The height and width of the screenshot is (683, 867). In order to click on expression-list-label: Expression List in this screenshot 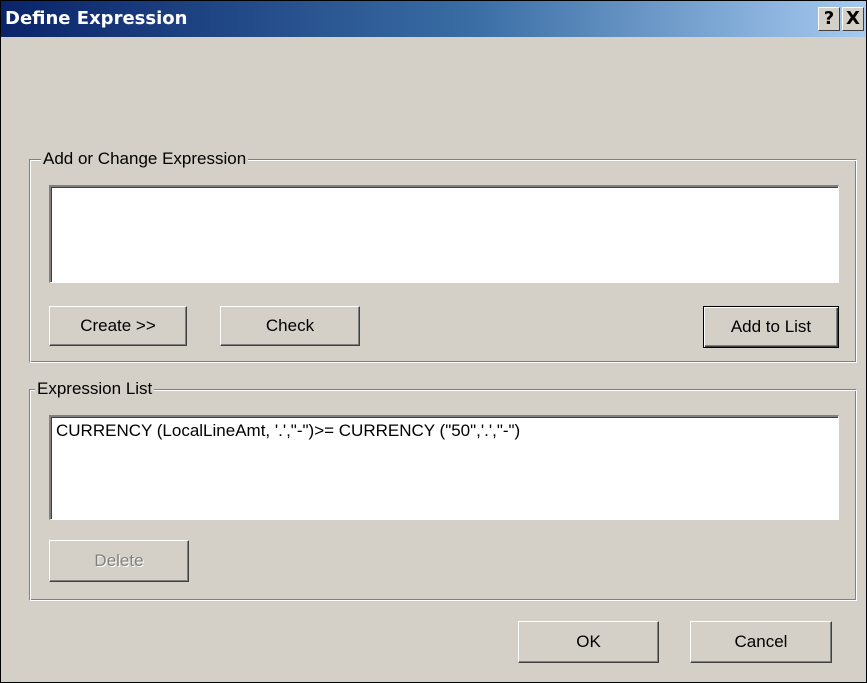, I will do `click(95, 389)`.